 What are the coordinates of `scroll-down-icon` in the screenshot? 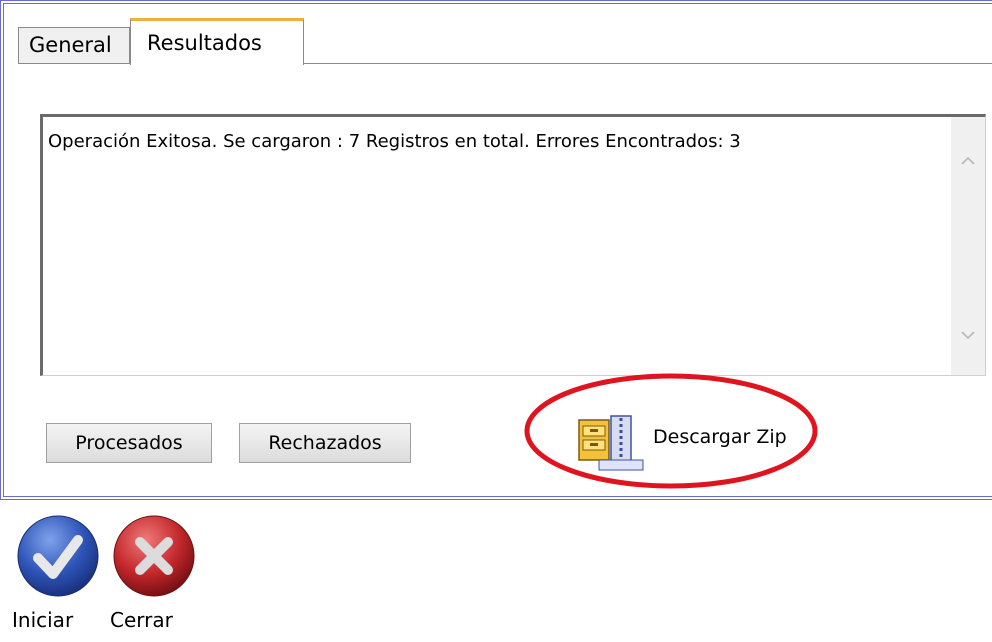 It's located at (968, 335).